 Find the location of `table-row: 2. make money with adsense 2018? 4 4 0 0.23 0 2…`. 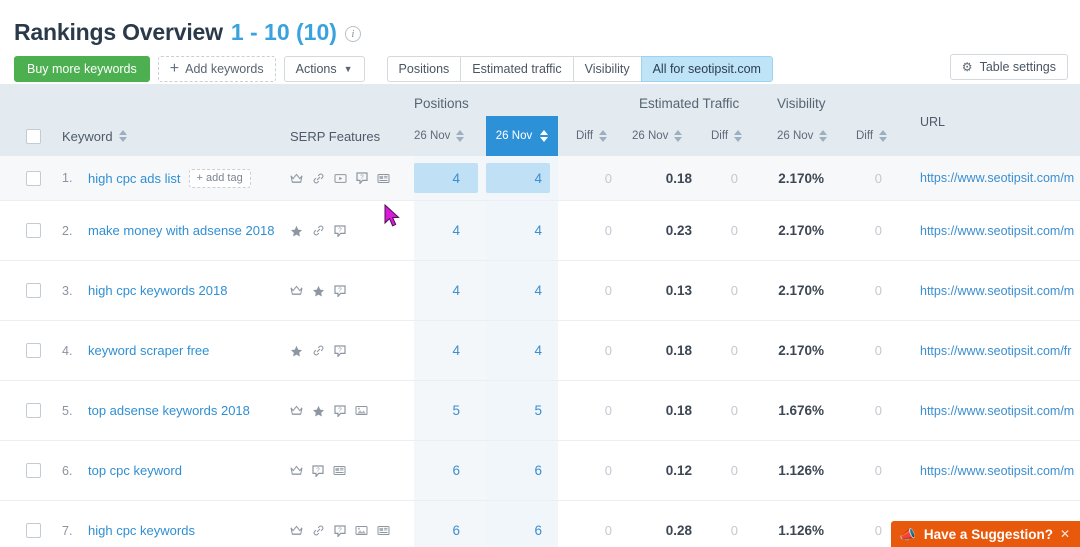

table-row: 2. make money with adsense 2018? 4 4 0 0.23 0 2… is located at coordinates (540, 231).